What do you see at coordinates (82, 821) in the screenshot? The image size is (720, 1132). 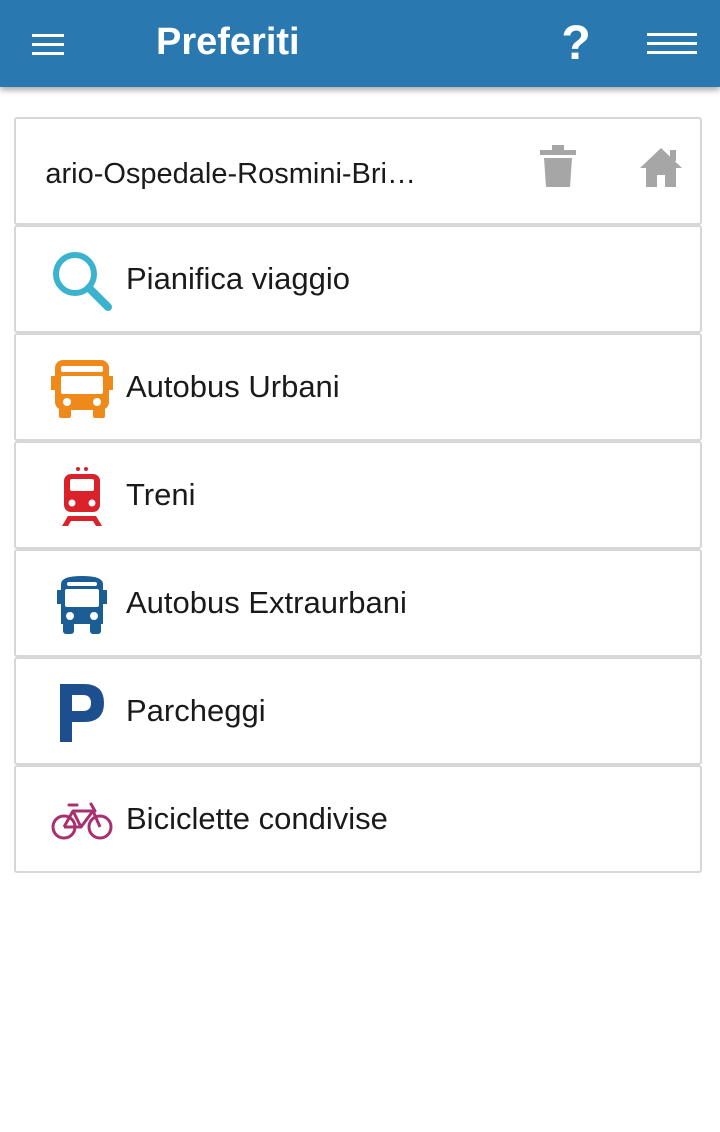 I see `bicycle-icon` at bounding box center [82, 821].